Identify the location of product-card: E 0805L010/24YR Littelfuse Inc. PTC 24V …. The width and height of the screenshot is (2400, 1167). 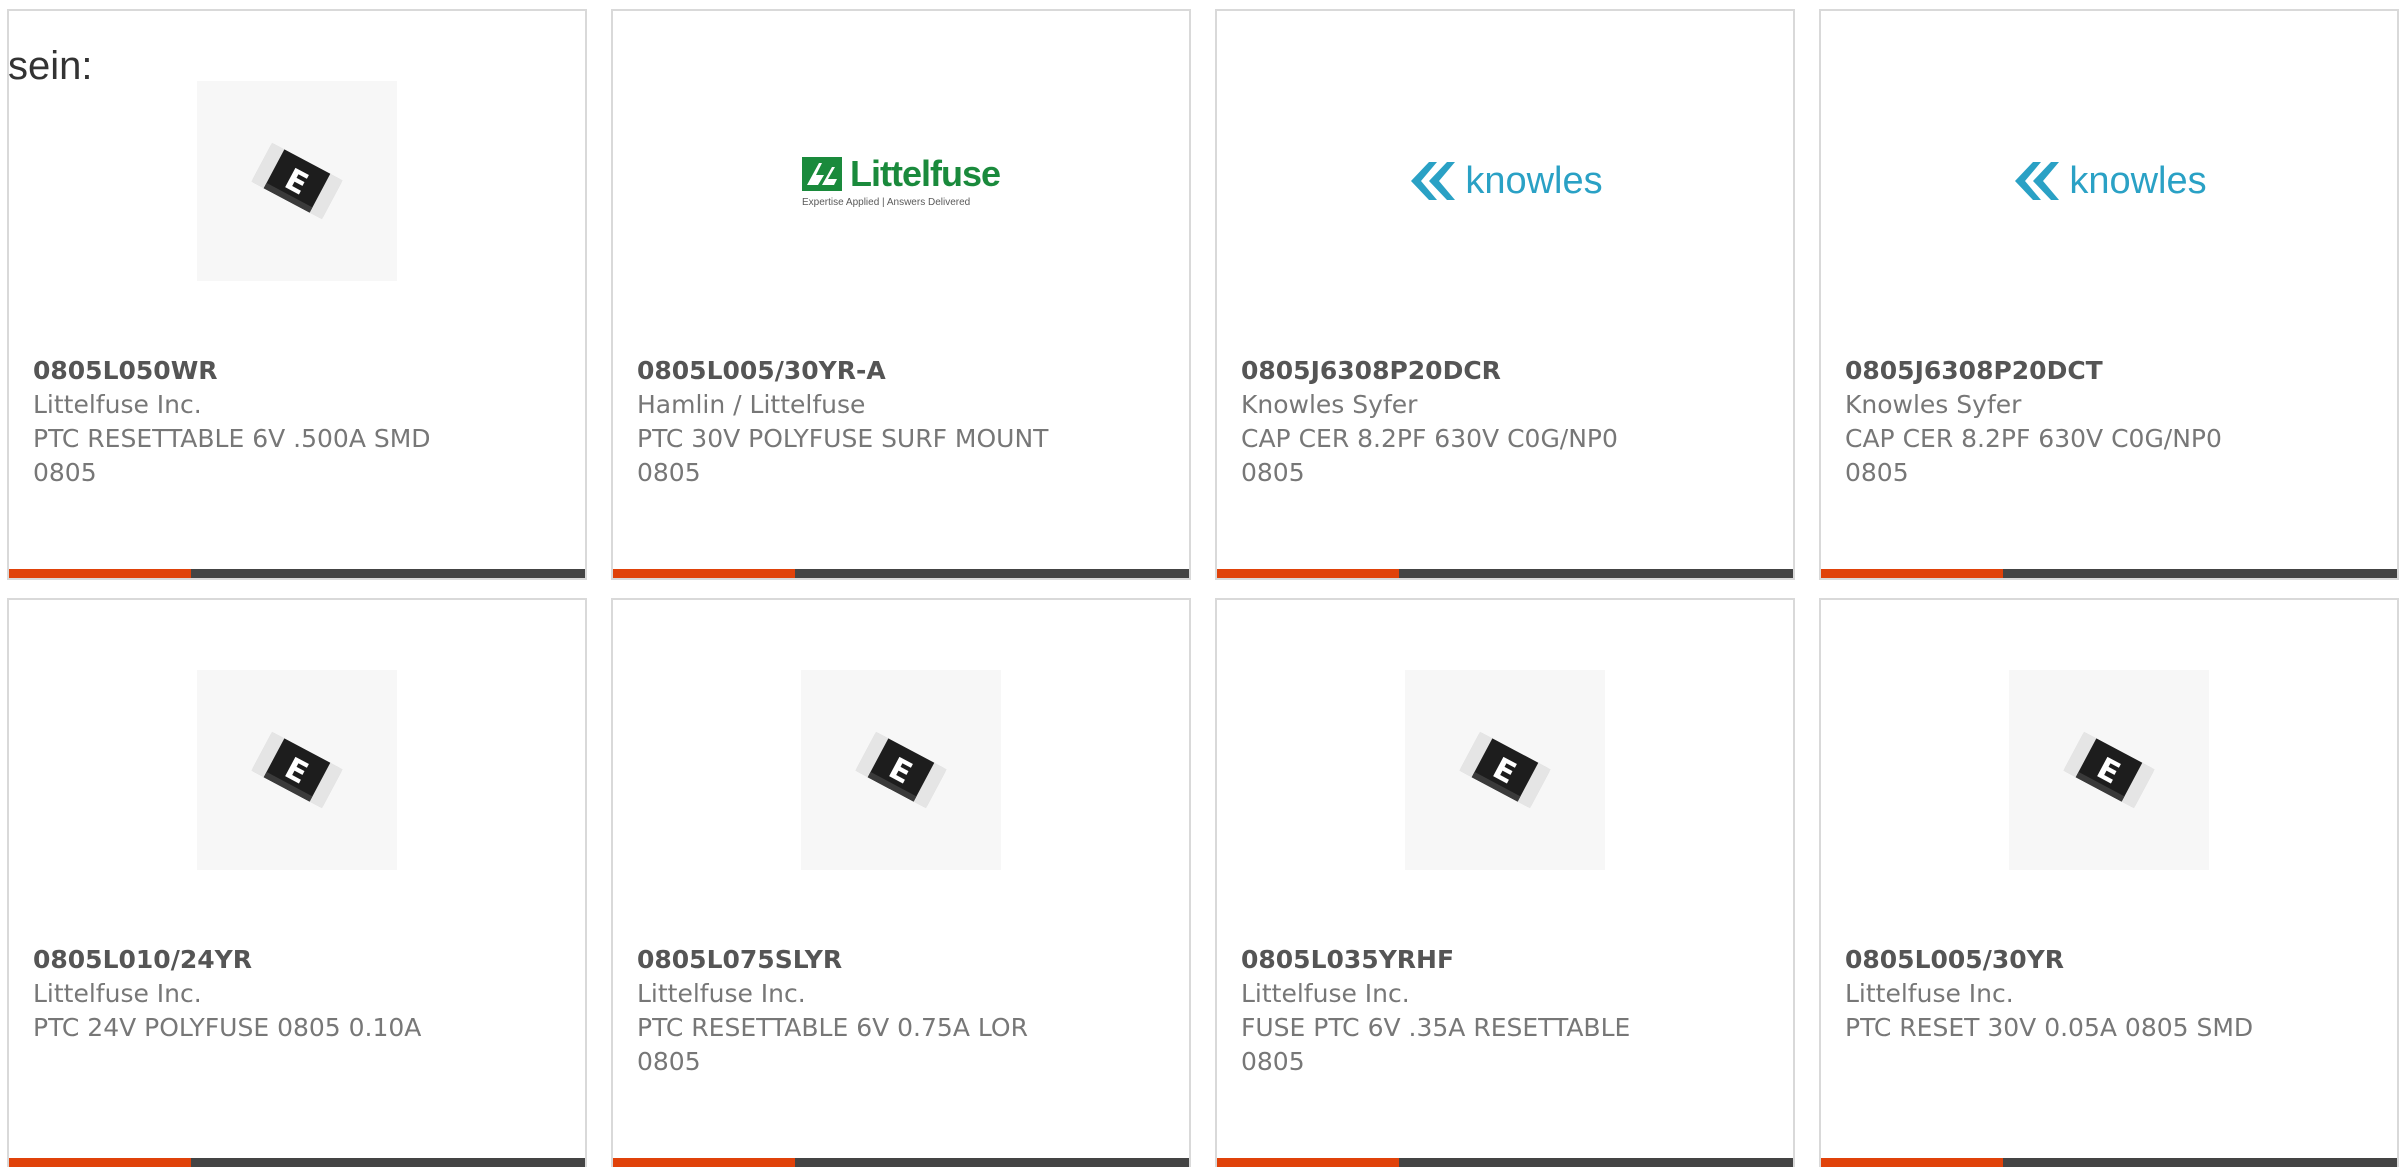
(297, 882).